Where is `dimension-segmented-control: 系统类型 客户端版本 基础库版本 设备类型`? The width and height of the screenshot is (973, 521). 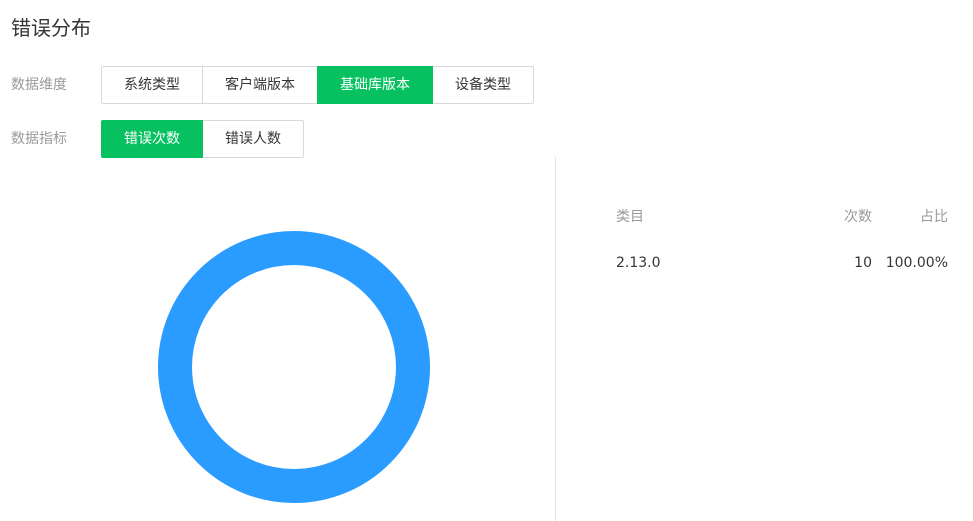 dimension-segmented-control: 系统类型 客户端版本 基础库版本 设备类型 is located at coordinates (317, 85).